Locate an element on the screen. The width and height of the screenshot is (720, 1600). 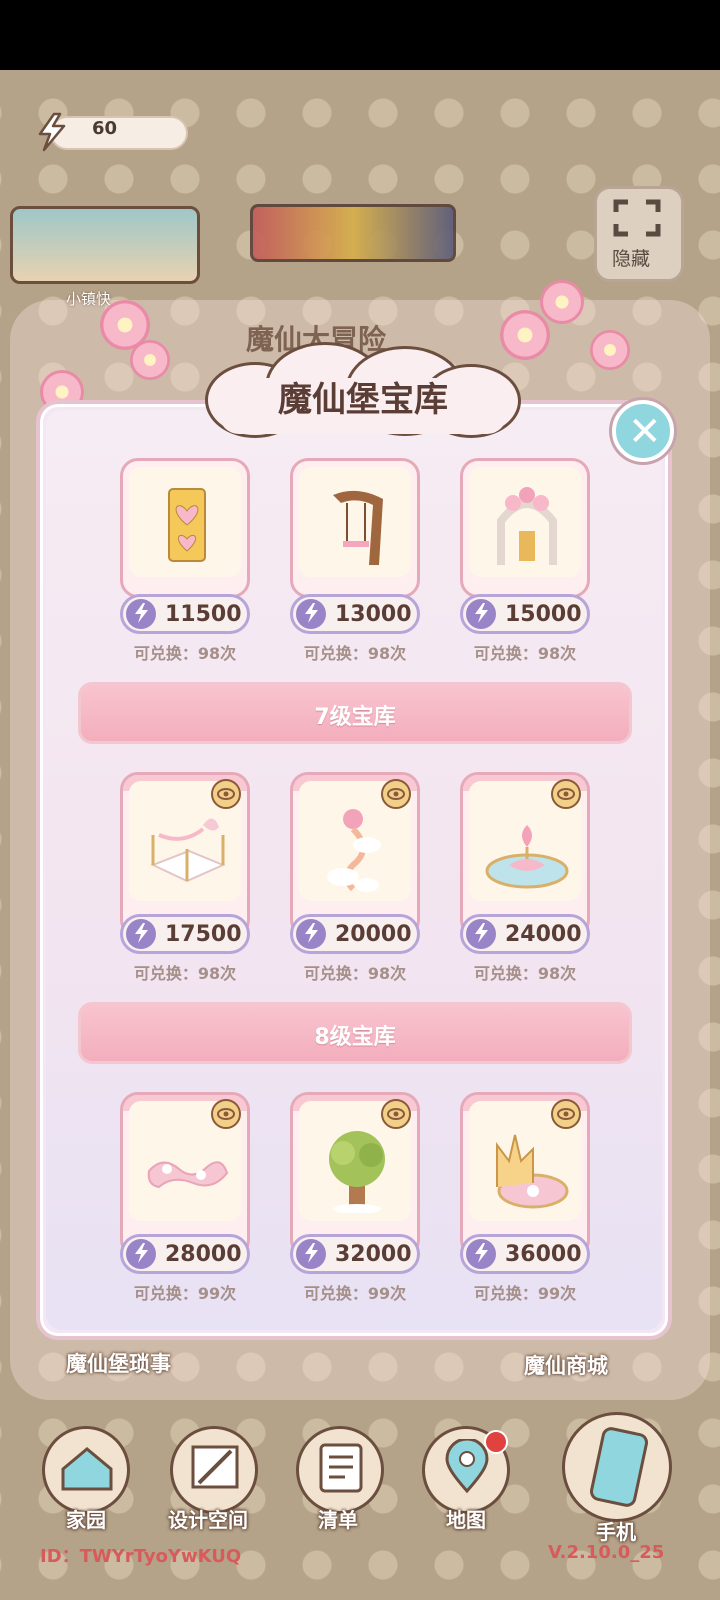
price-tag: 36000 is located at coordinates (525, 1254).